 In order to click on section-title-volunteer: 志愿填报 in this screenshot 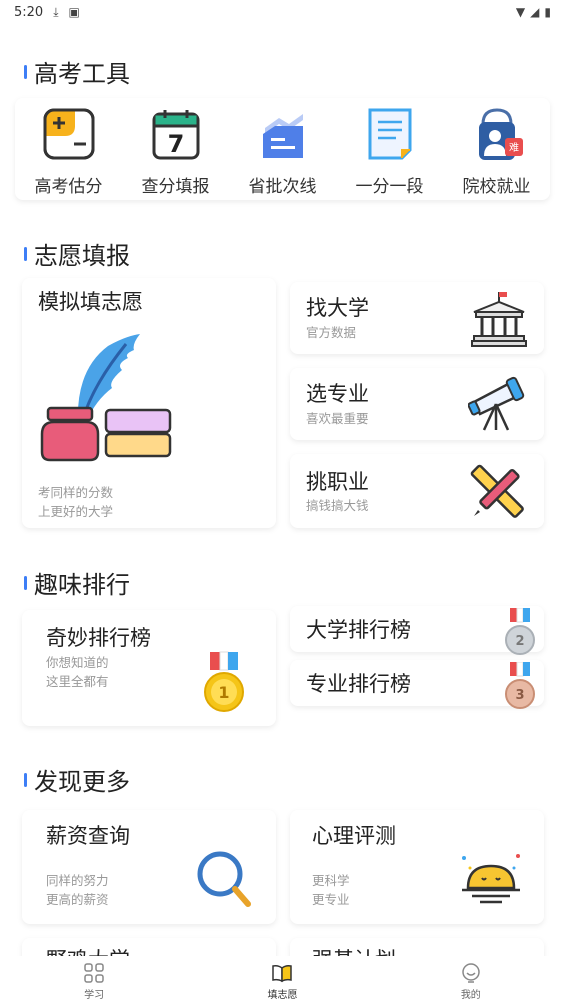, I will do `click(77, 253)`.